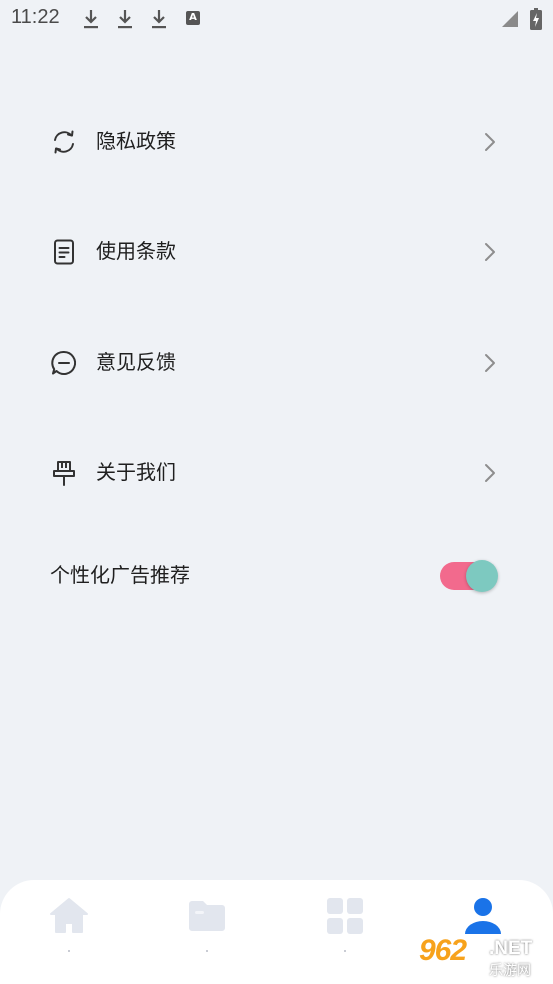 This screenshot has height=984, width=553. I want to click on menu-item-terms-of-use: 使用条款, so click(276, 251).